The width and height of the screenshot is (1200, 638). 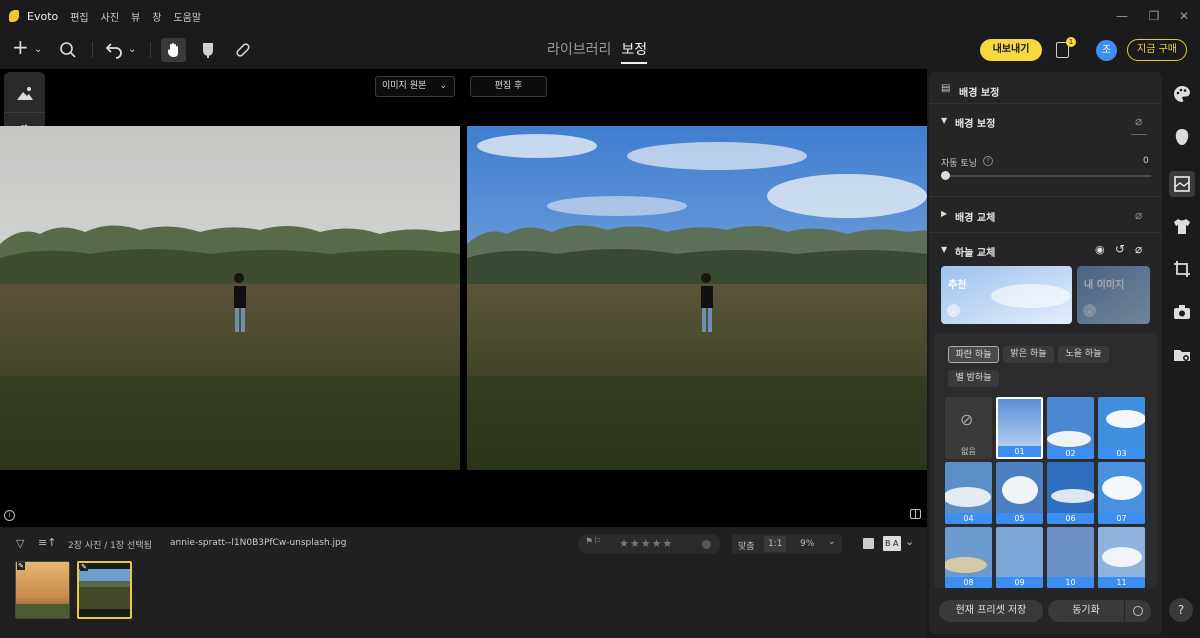 I want to click on menu-window: 창, so click(x=156, y=16).